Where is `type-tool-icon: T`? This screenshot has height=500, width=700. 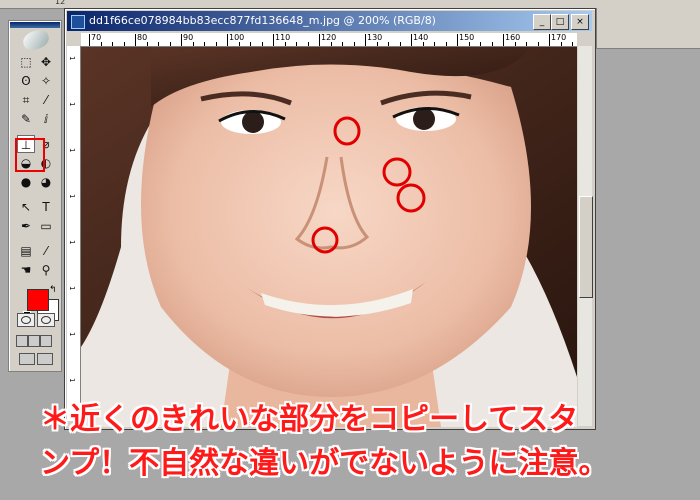
type-tool-icon: T is located at coordinates (46, 207).